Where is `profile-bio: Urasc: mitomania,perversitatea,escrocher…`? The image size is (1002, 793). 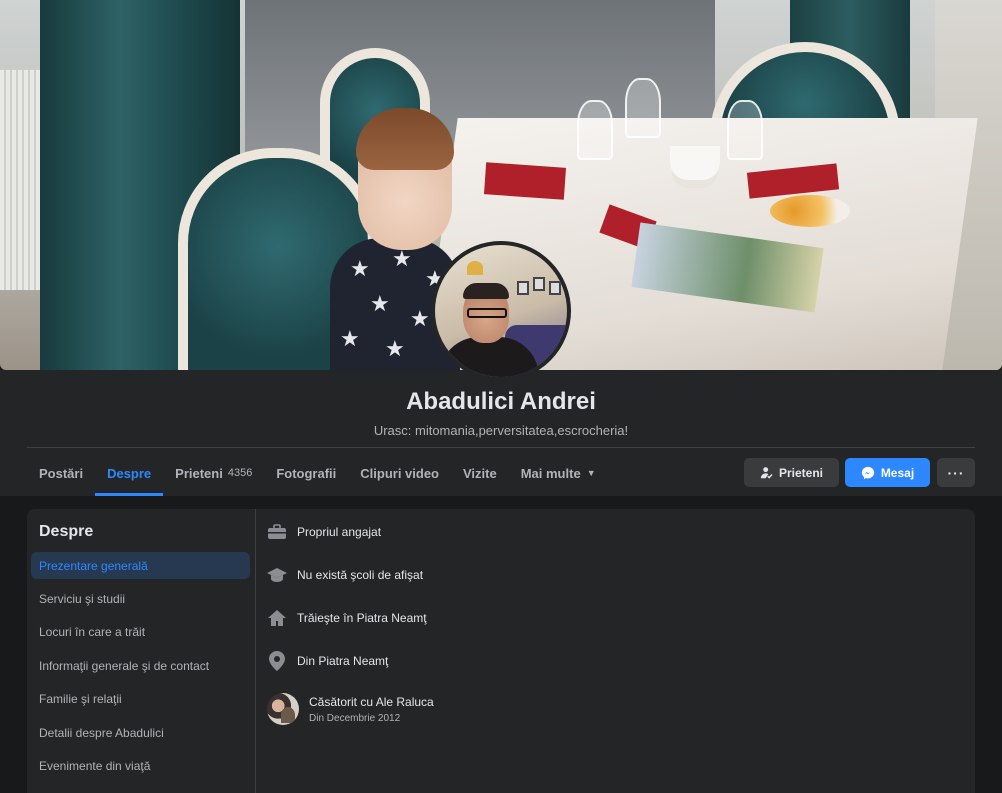
profile-bio: Urasc: mitomania,perversitatea,escrocher… is located at coordinates (501, 430).